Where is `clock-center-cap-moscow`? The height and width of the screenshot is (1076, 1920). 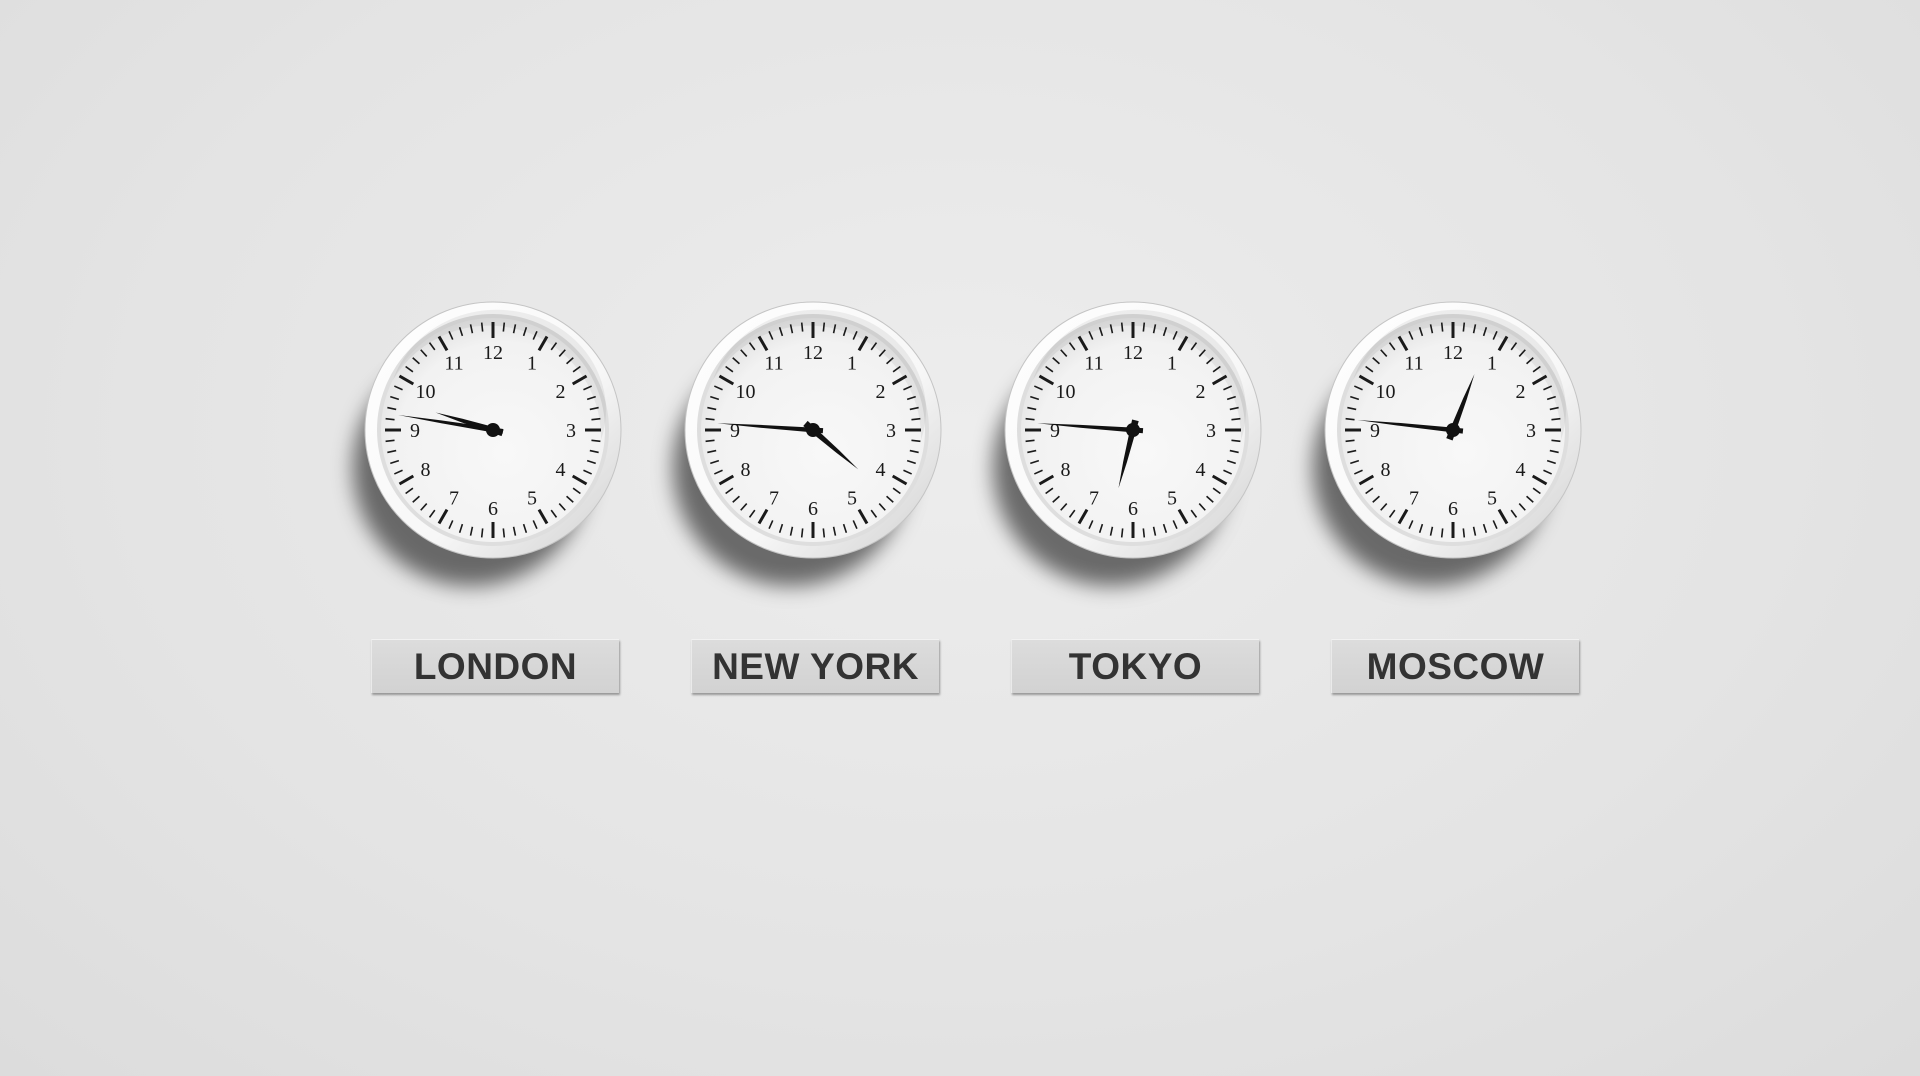
clock-center-cap-moscow is located at coordinates (1453, 430).